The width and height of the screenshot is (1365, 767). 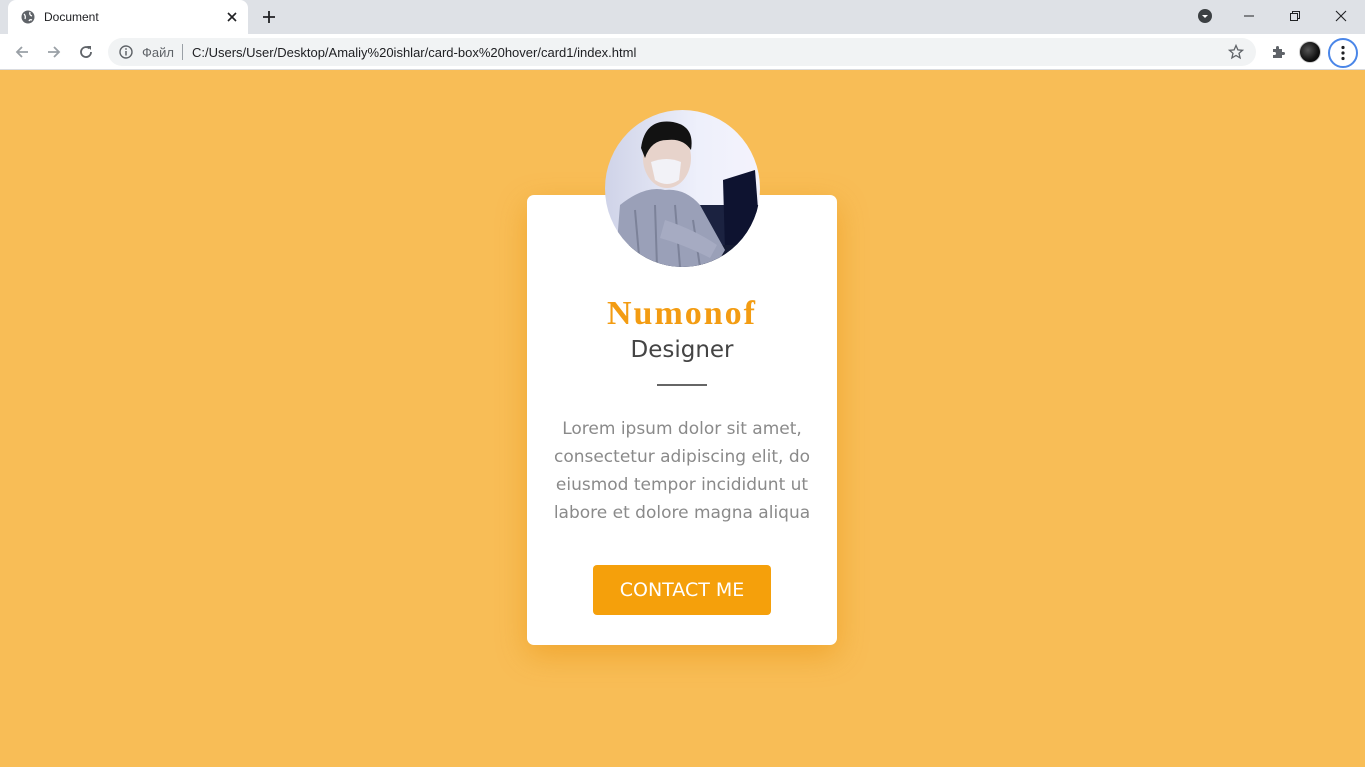 I want to click on profile-photo, so click(x=682, y=188).